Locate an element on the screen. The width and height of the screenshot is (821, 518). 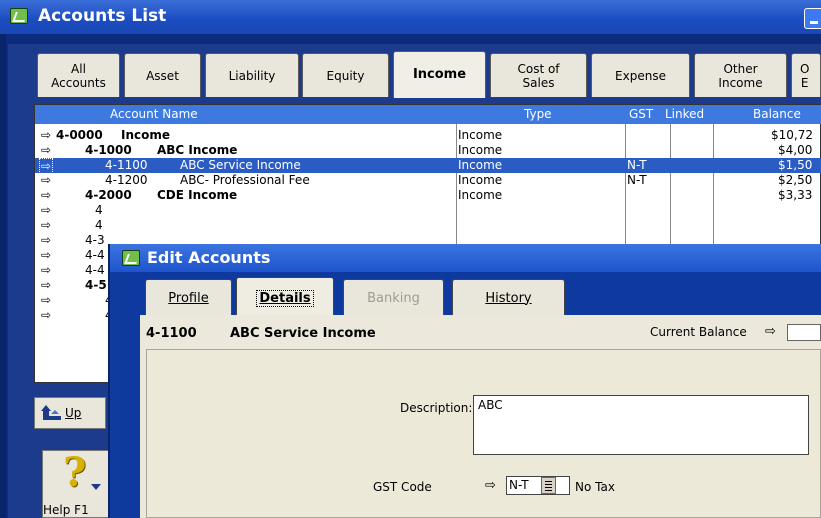
tab-details: Details is located at coordinates (285, 297).